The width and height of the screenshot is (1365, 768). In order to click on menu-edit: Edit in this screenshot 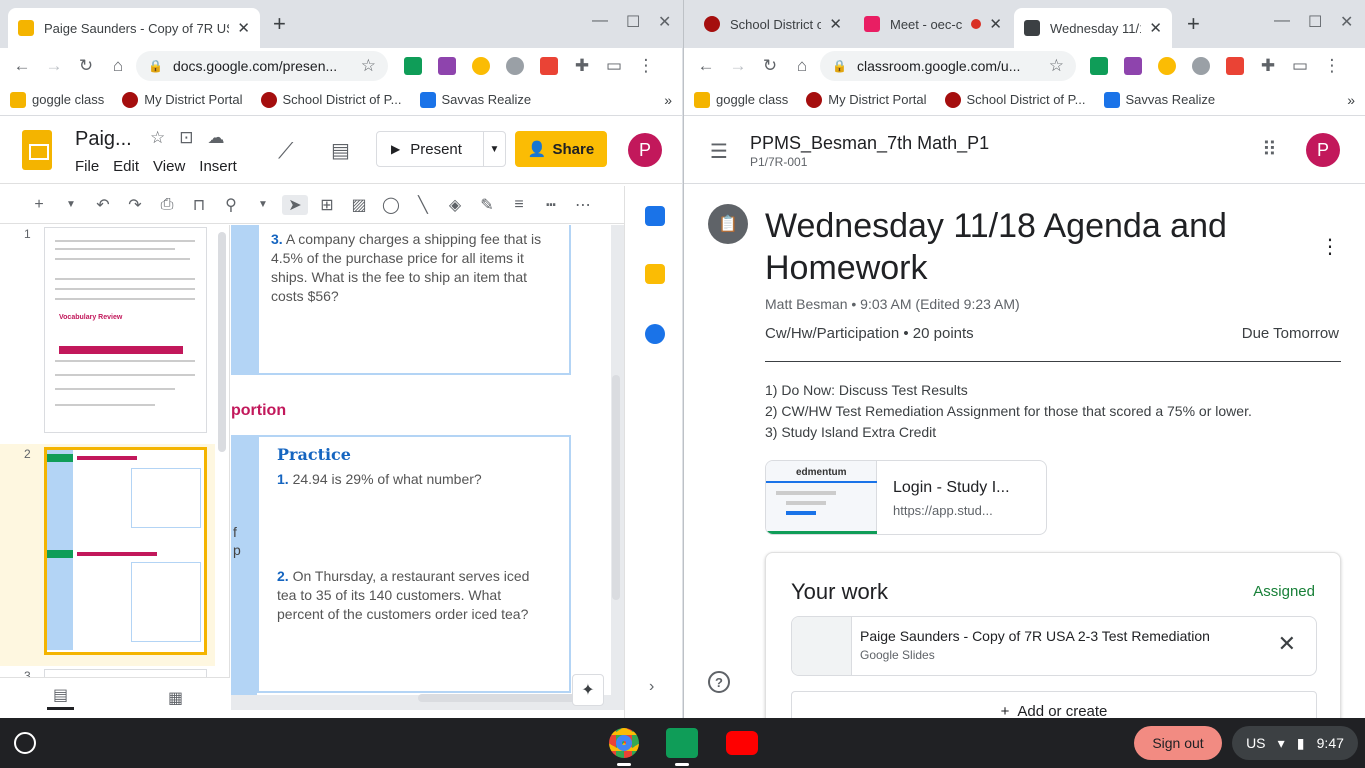, I will do `click(126, 166)`.